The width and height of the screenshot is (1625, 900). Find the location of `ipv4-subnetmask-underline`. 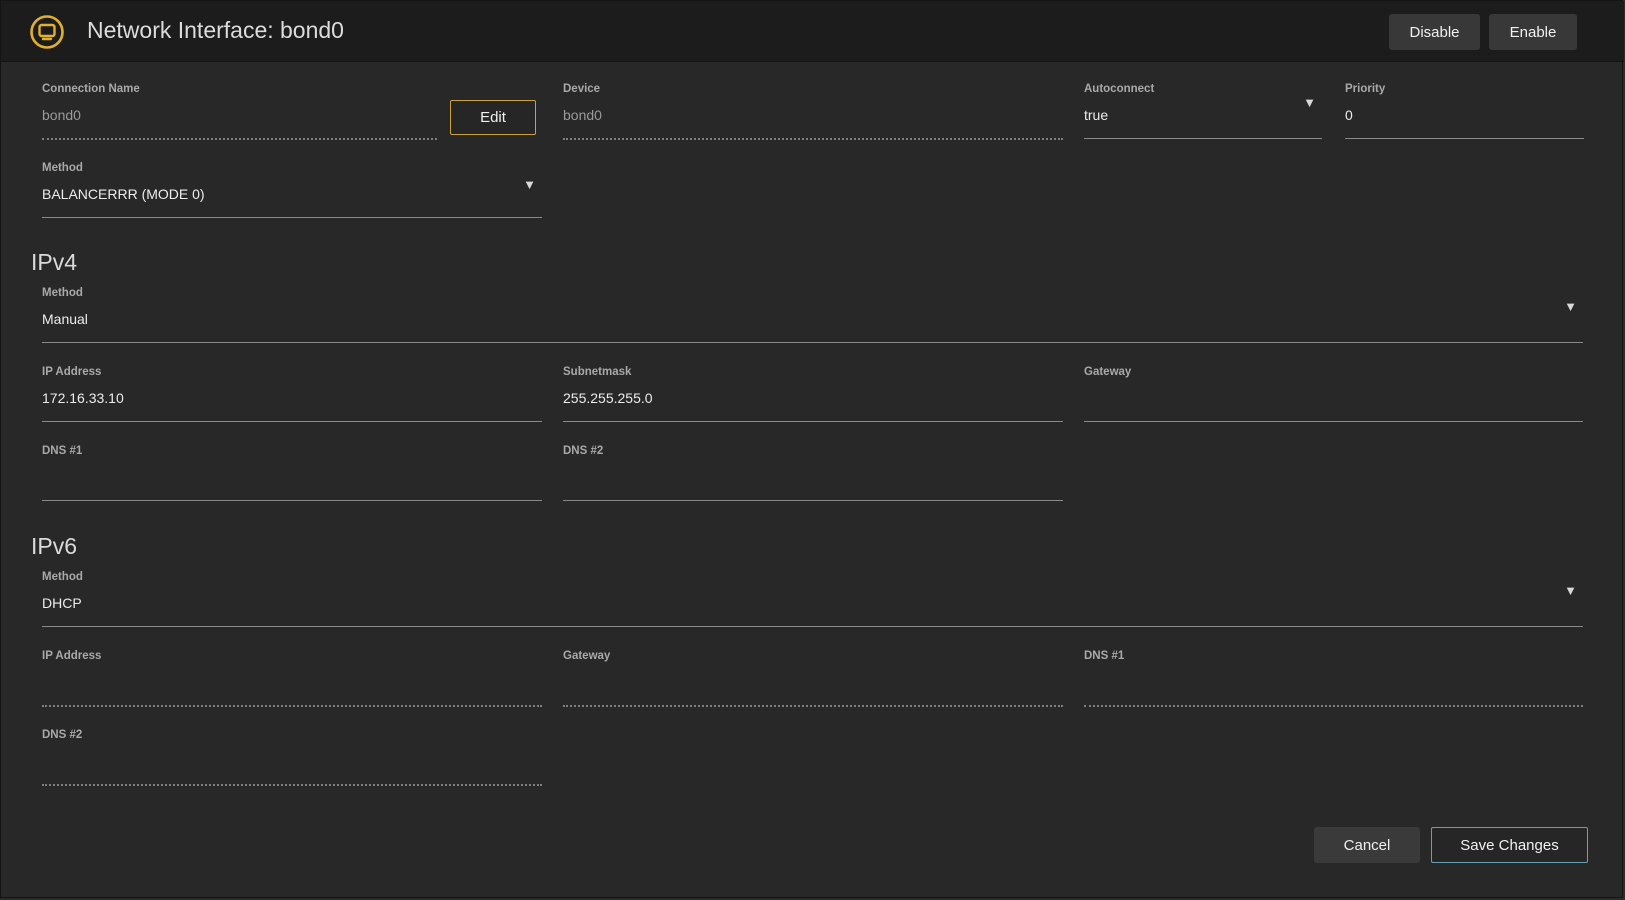

ipv4-subnetmask-underline is located at coordinates (813, 421).